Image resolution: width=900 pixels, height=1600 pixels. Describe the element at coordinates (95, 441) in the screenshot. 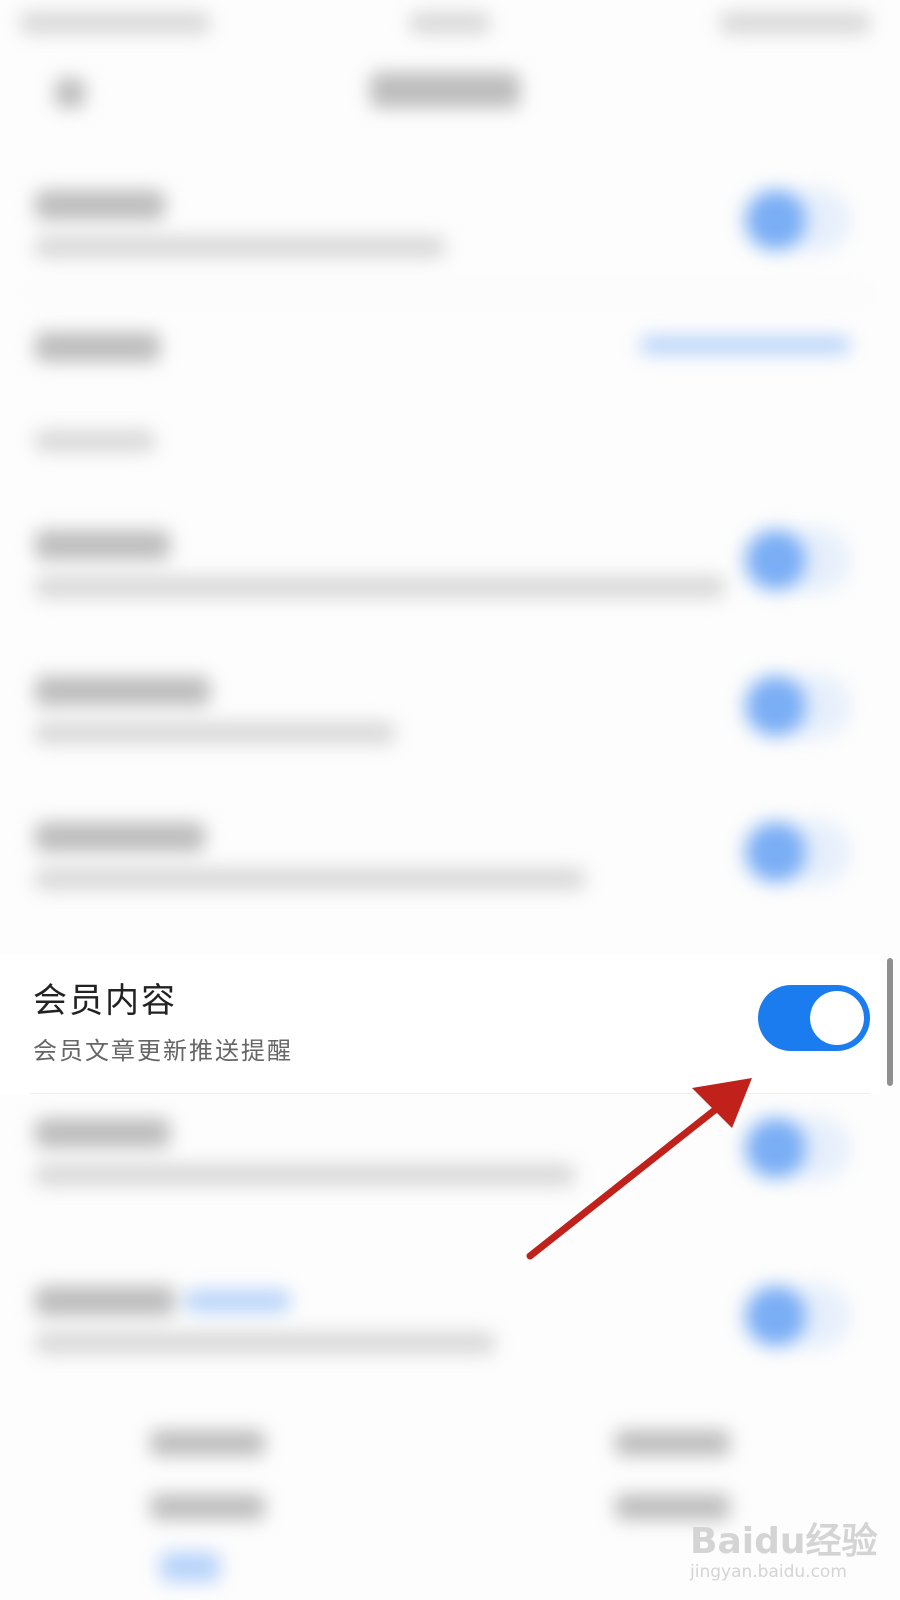

I see `blurred-section-label` at that location.